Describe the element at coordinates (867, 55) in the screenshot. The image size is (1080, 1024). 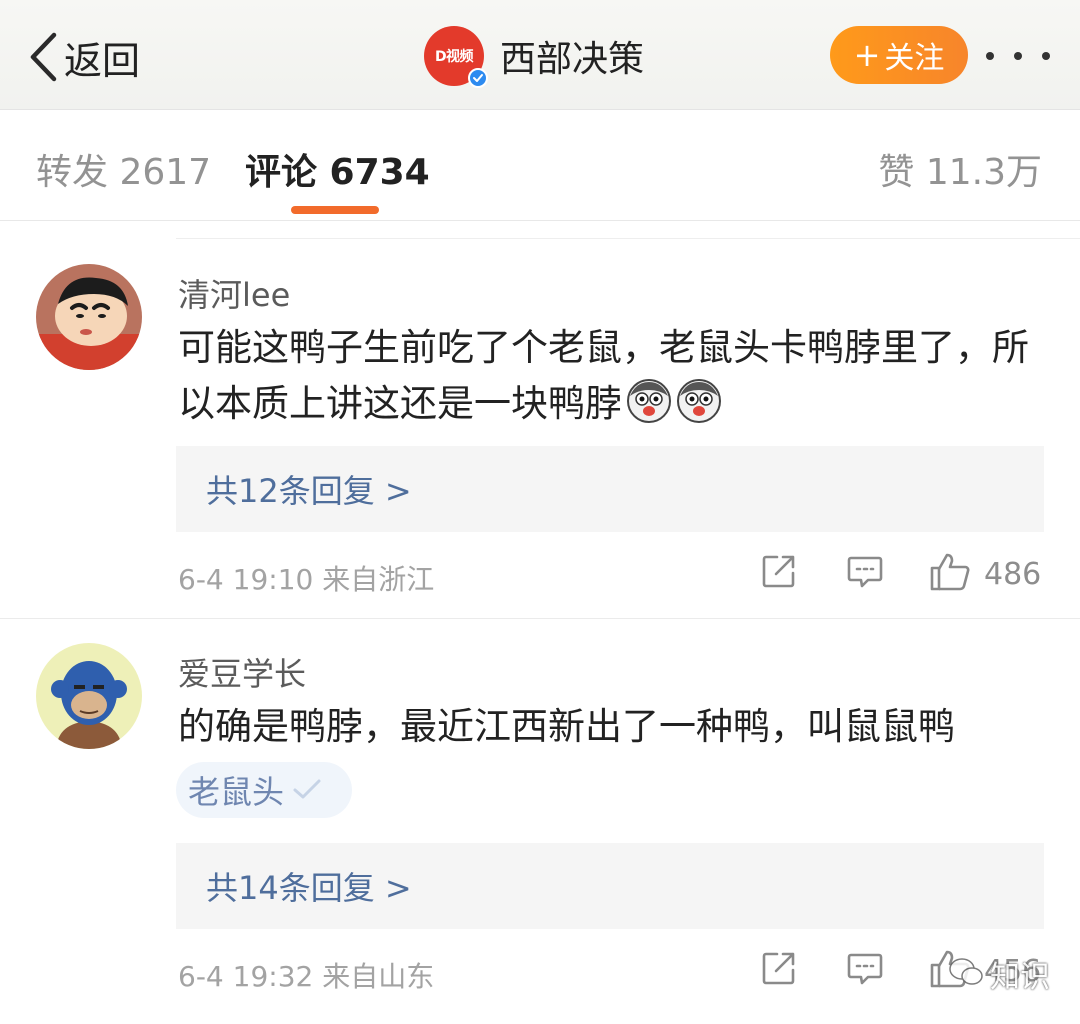
I see `plus-icon: +` at that location.